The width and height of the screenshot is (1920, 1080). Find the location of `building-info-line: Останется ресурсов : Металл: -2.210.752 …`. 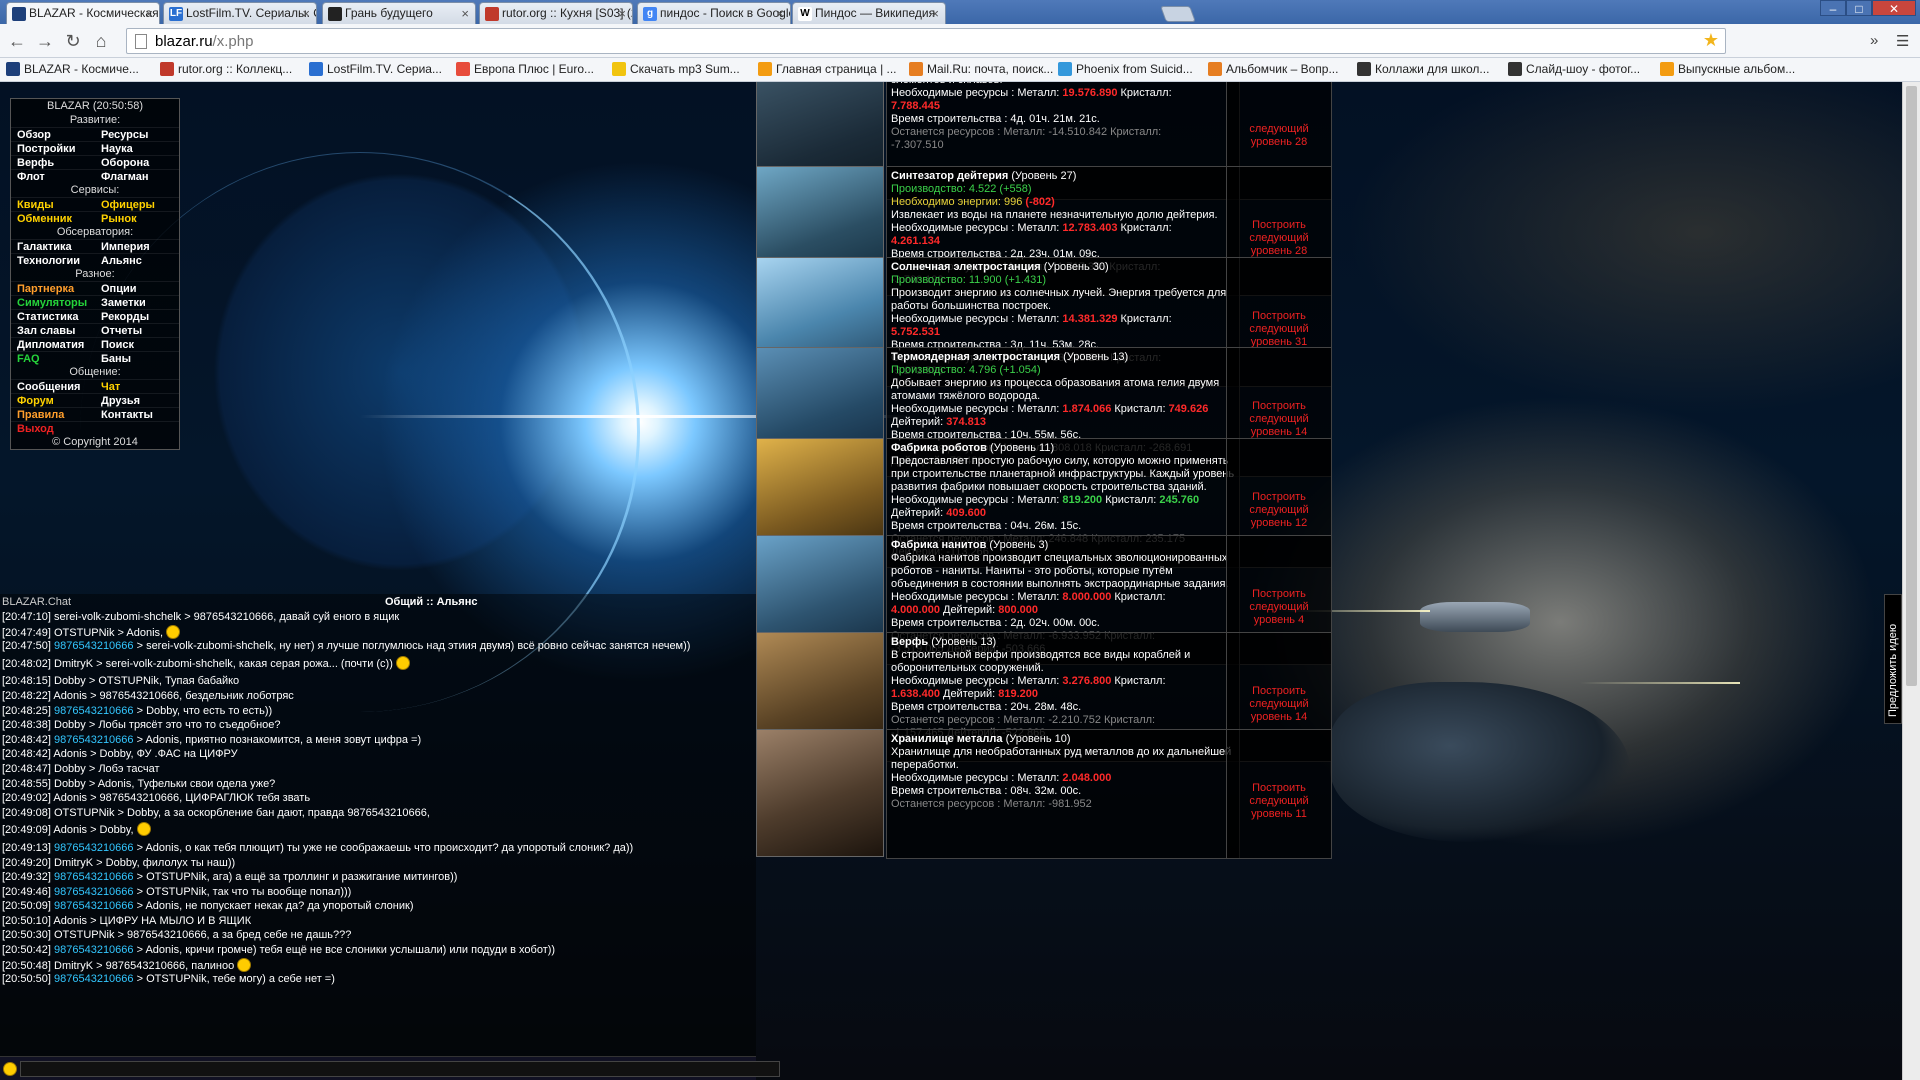

building-info-line: Останется ресурсов : Металл: -2.210.752 … is located at coordinates (1063, 720).